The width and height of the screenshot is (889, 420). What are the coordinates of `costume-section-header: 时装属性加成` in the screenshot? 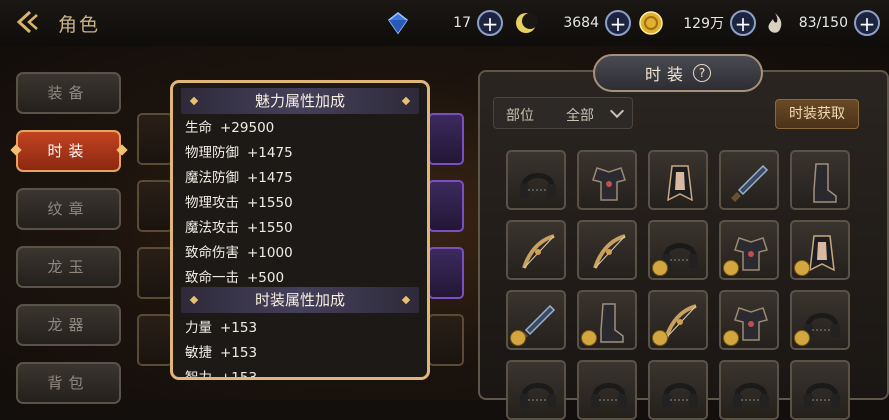 It's located at (300, 300).